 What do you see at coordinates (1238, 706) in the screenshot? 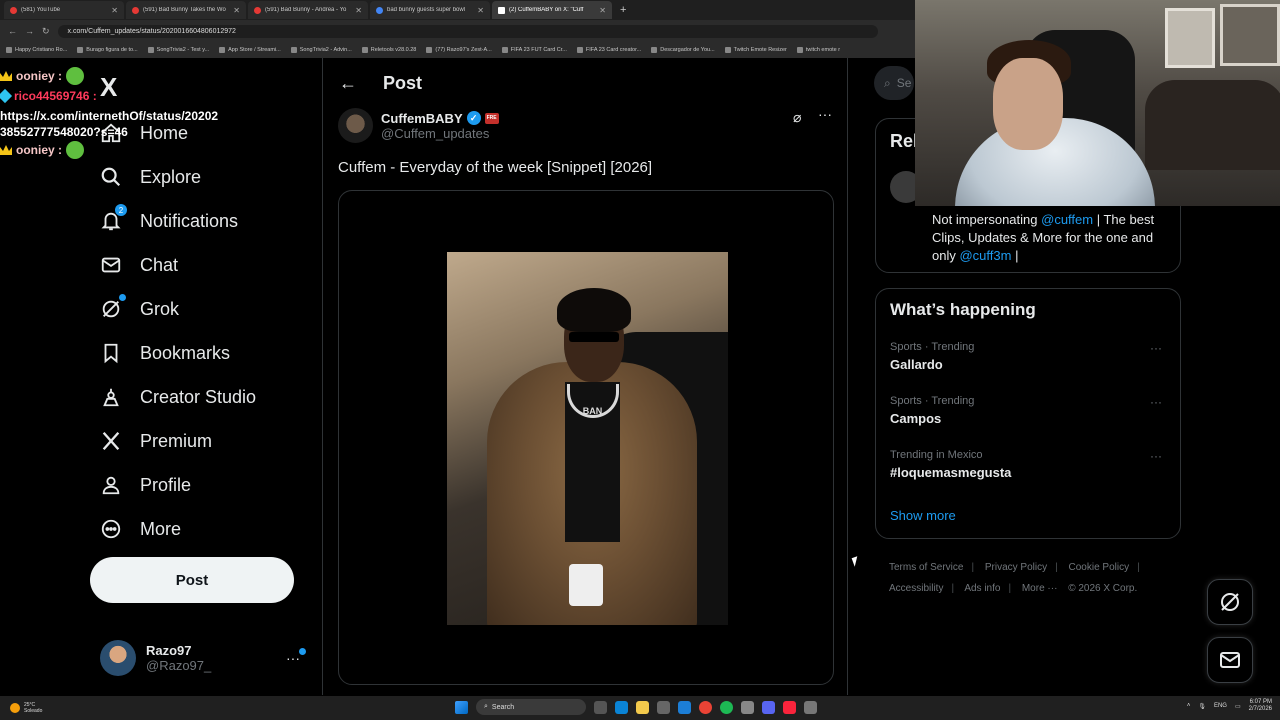
I see `network-icon: ▭` at bounding box center [1238, 706].